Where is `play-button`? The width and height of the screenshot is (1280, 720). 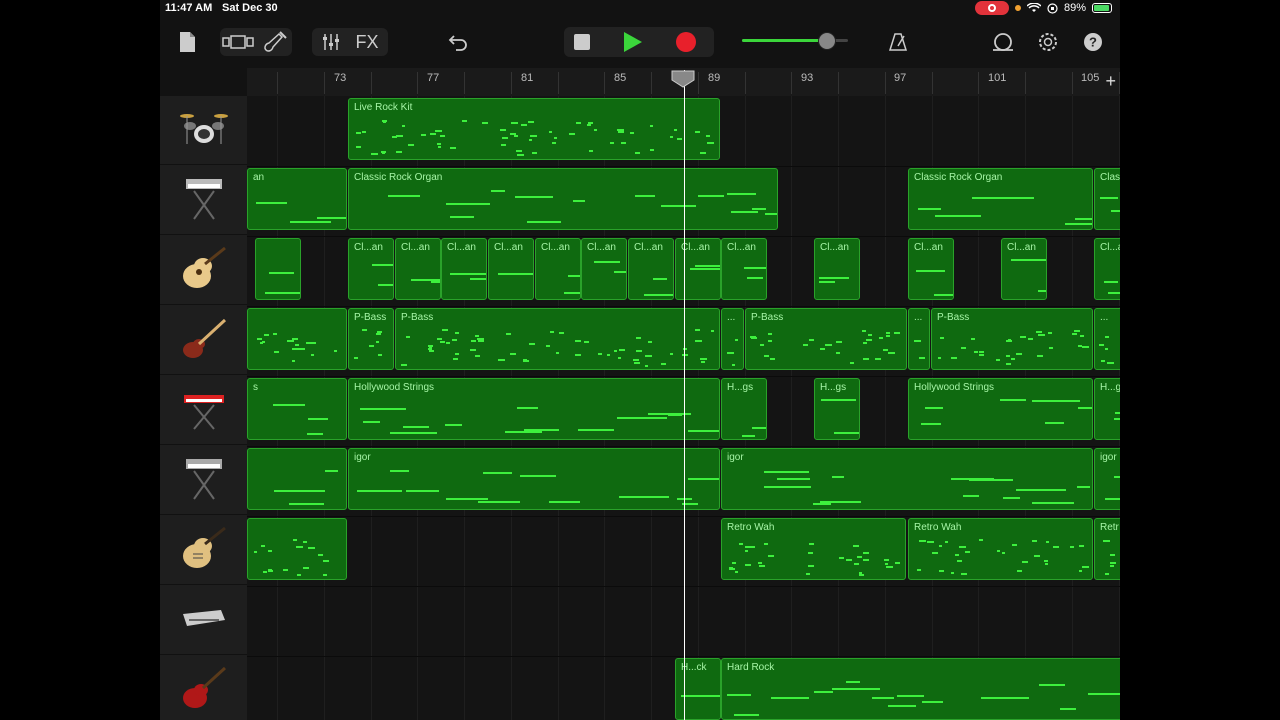 play-button is located at coordinates (633, 42).